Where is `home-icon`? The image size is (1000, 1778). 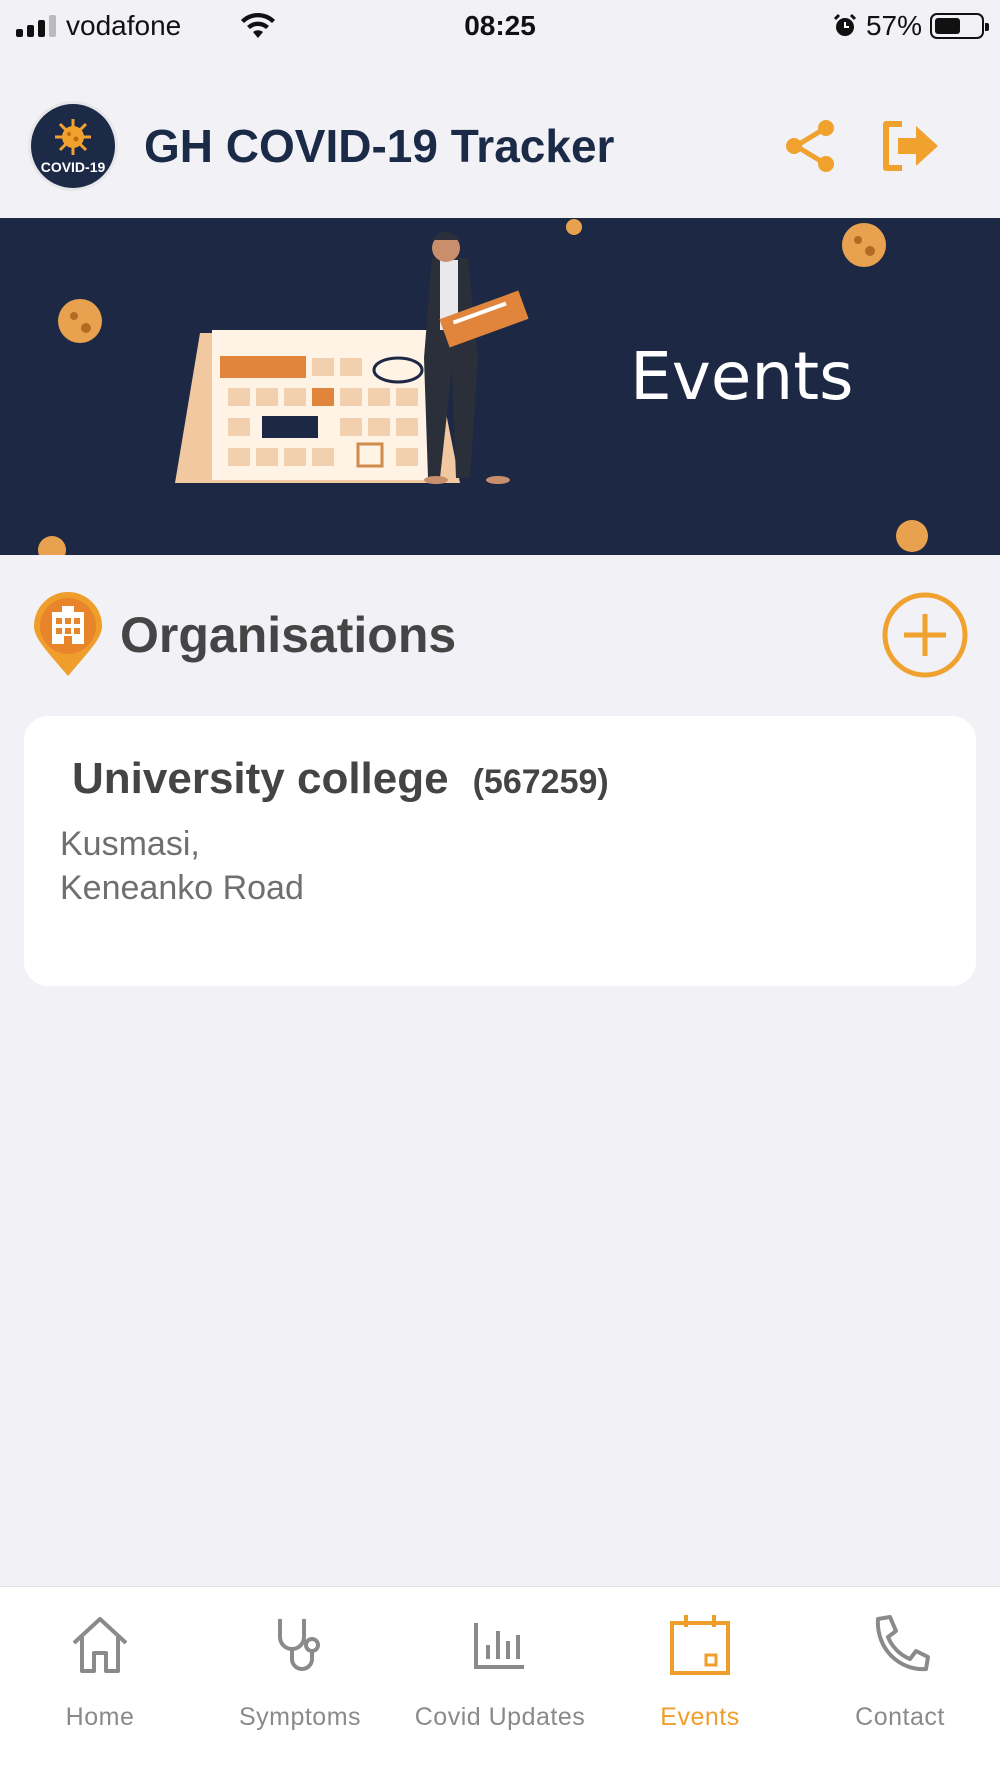 home-icon is located at coordinates (100, 1645).